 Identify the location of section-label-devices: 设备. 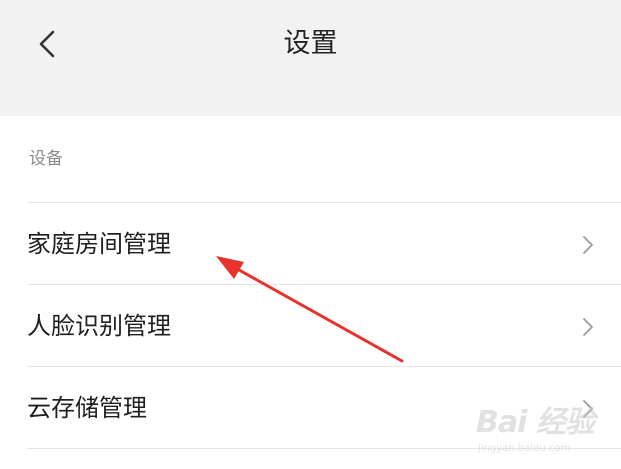
(46, 159).